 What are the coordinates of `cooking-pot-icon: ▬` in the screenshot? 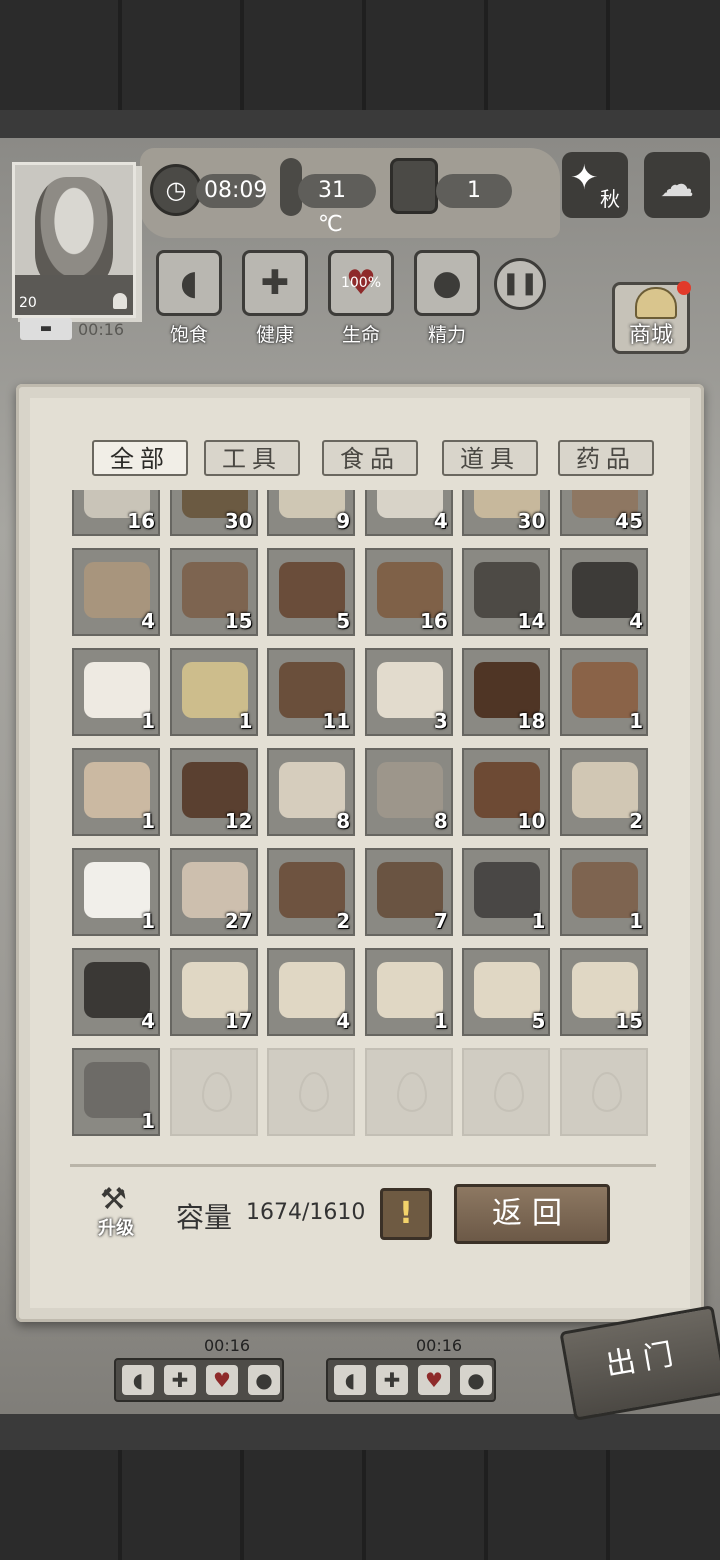 It's located at (46, 329).